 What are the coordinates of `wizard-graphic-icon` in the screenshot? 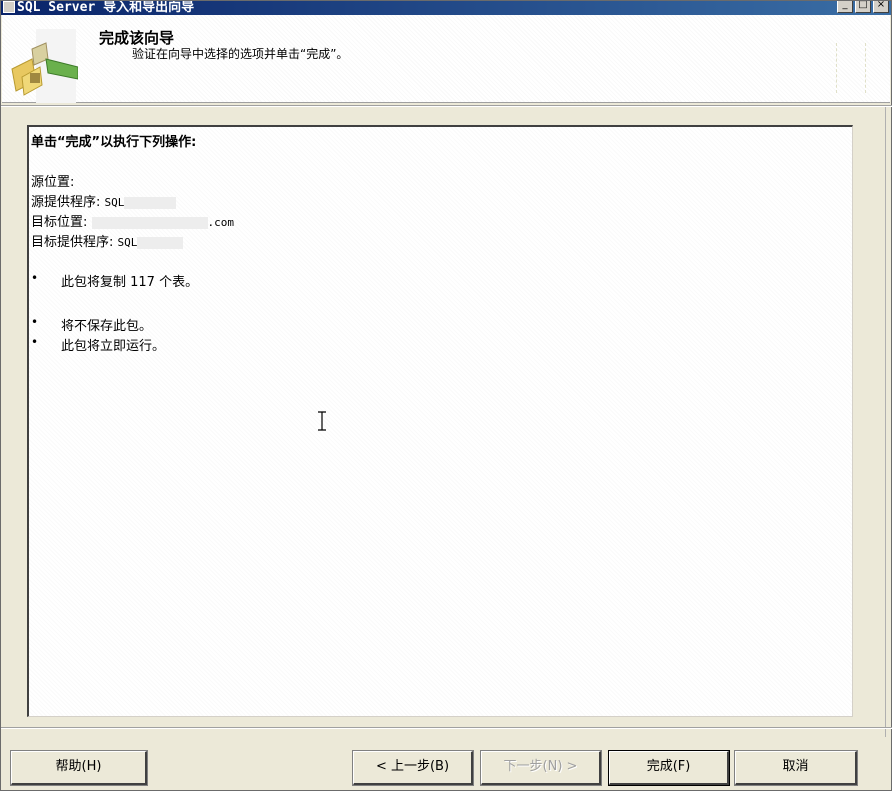 It's located at (44, 66).